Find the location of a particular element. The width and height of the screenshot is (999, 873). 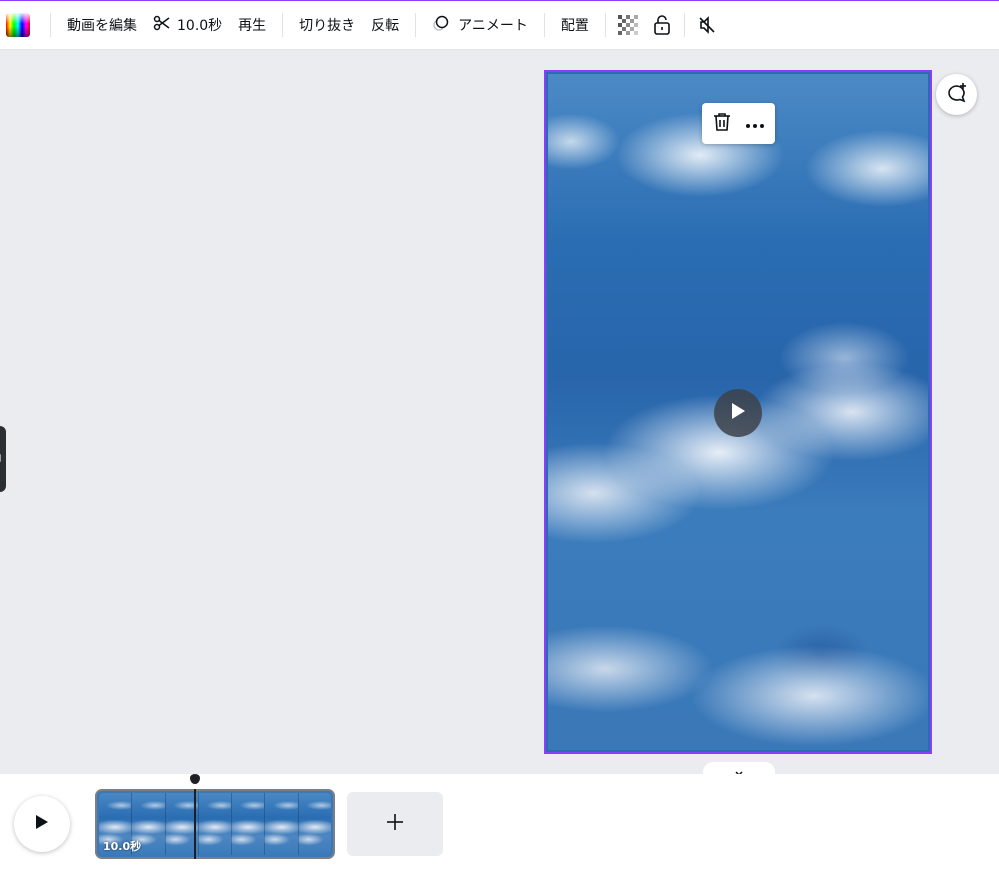

animate-label: アニメート is located at coordinates (493, 26).